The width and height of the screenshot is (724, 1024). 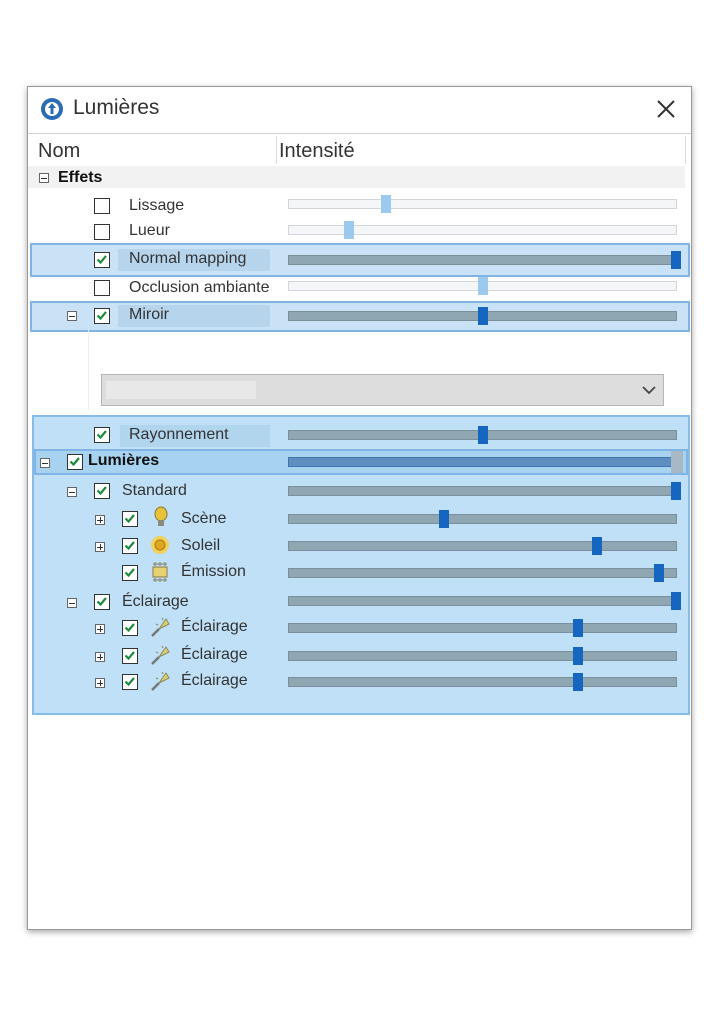 I want to click on row-standard: Standard, so click(x=359, y=491).